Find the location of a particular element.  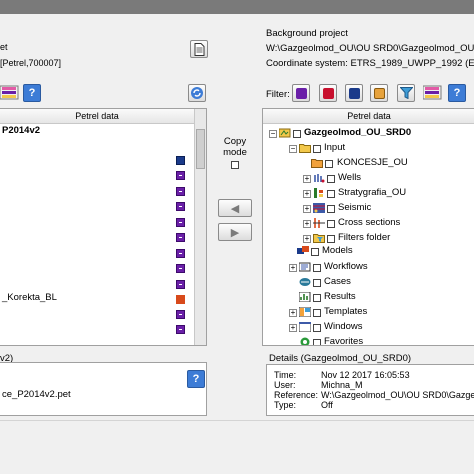

refresh-icon is located at coordinates (197, 93).